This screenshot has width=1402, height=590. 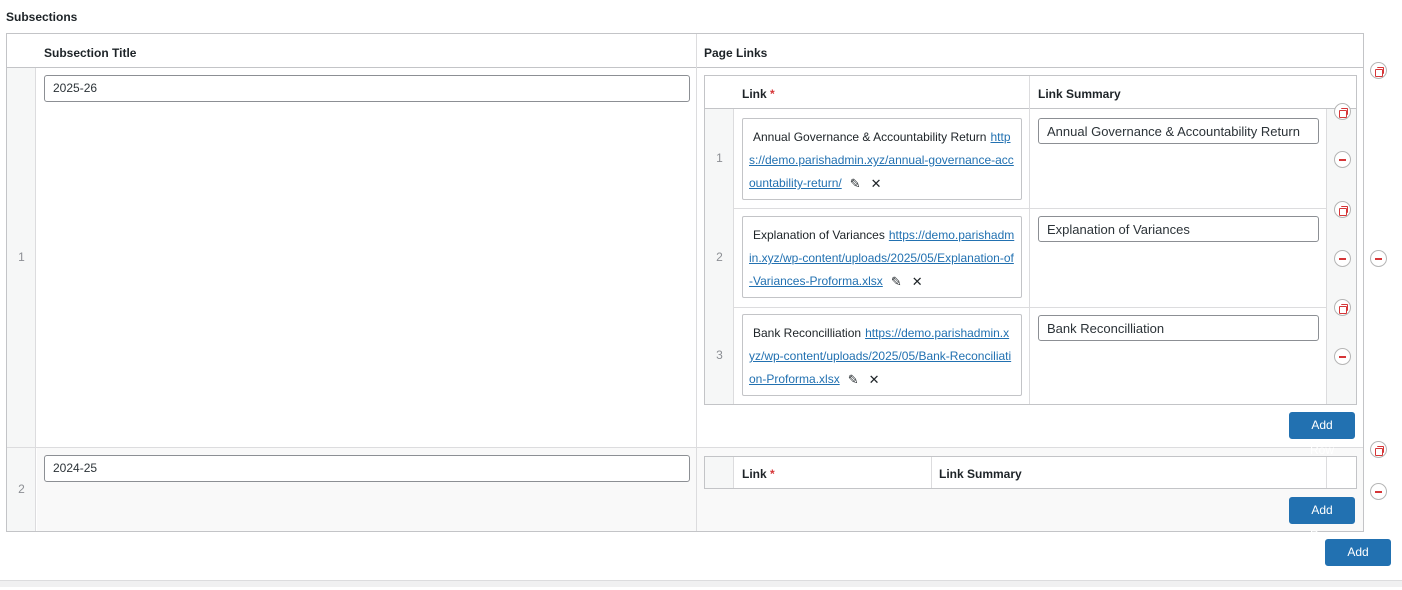 What do you see at coordinates (90, 53) in the screenshot?
I see `header-subsection-title: Subsection Title` at bounding box center [90, 53].